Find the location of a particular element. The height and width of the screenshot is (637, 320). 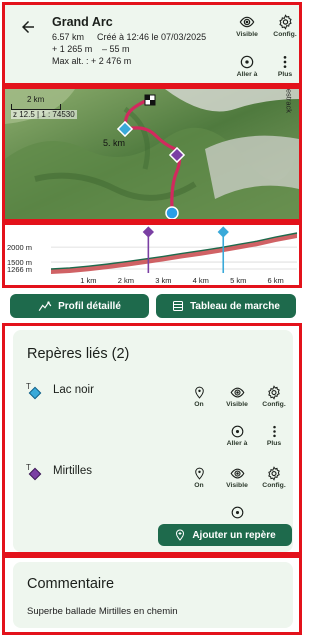

scale-label: 2 km is located at coordinates (36, 99).